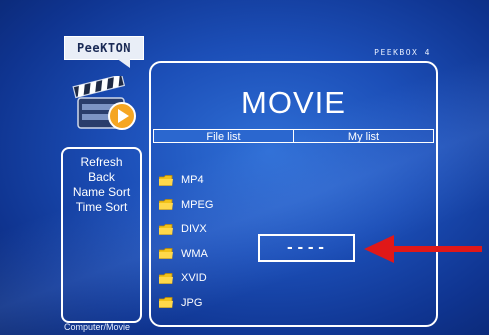 This screenshot has width=489, height=335. What do you see at coordinates (192, 180) in the screenshot?
I see `list-item-label: MP4` at bounding box center [192, 180].